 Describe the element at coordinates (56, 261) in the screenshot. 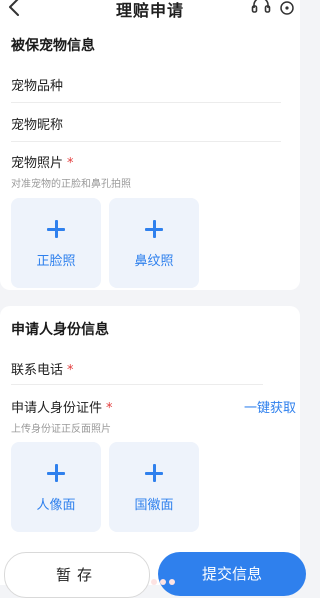

I see `upload-label: 正脸照` at that location.